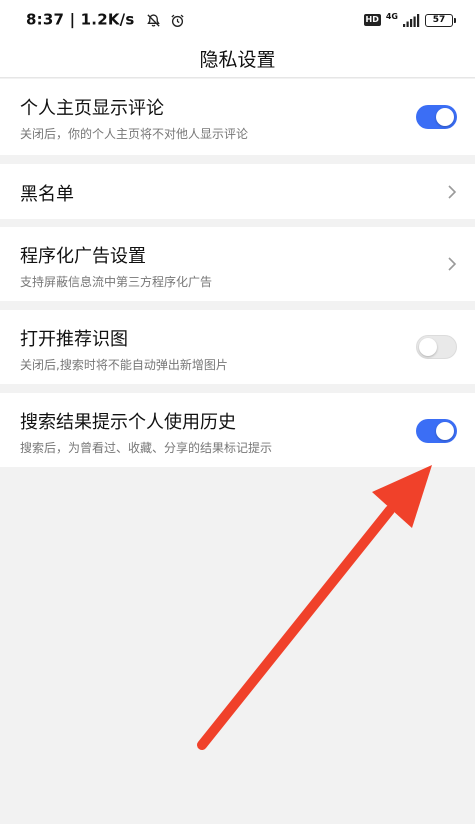 The width and height of the screenshot is (475, 824). Describe the element at coordinates (237, 430) in the screenshot. I see `setting-search-history: 搜索结果提示个人使用历史 搜索后，为曾看过、收藏、分享的结果标记提示` at that location.